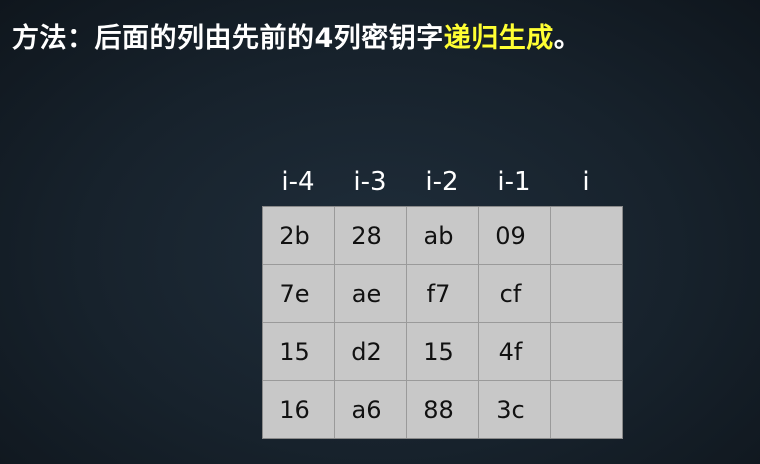 The width and height of the screenshot is (760, 464). What do you see at coordinates (370, 293) in the screenshot?
I see `table-cell: ae` at bounding box center [370, 293].